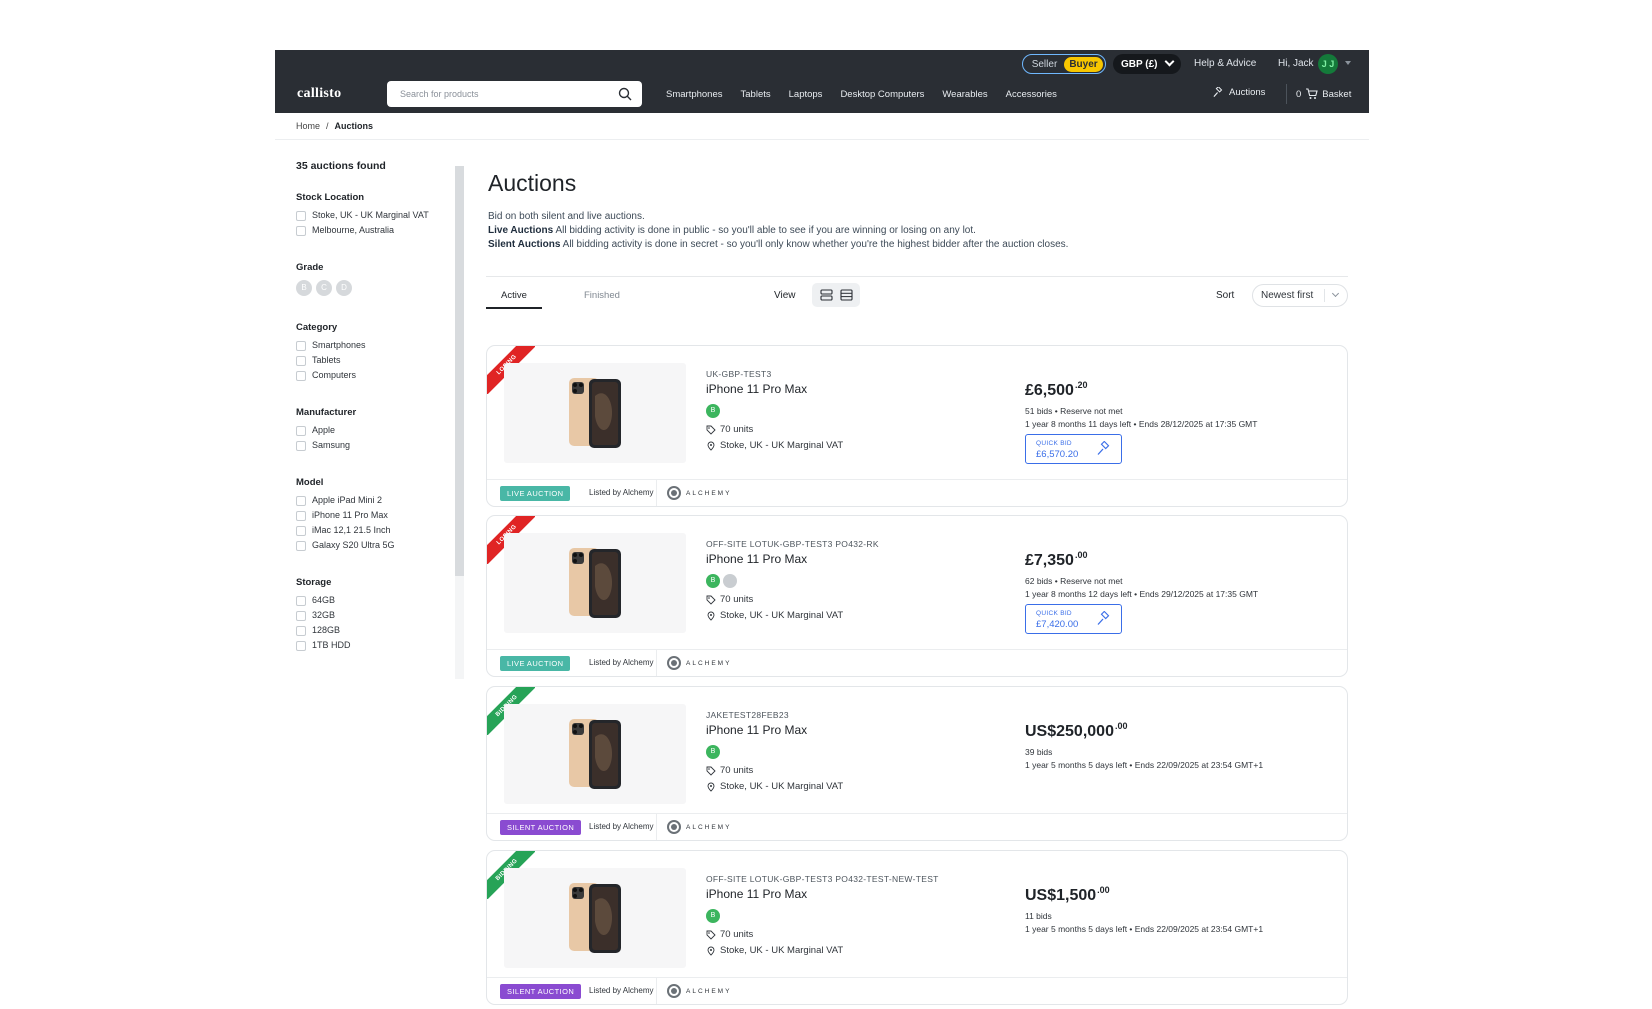 The height and width of the screenshot is (1009, 1652). Describe the element at coordinates (1067, 895) in the screenshot. I see `current-price: US$1,500.00` at that location.